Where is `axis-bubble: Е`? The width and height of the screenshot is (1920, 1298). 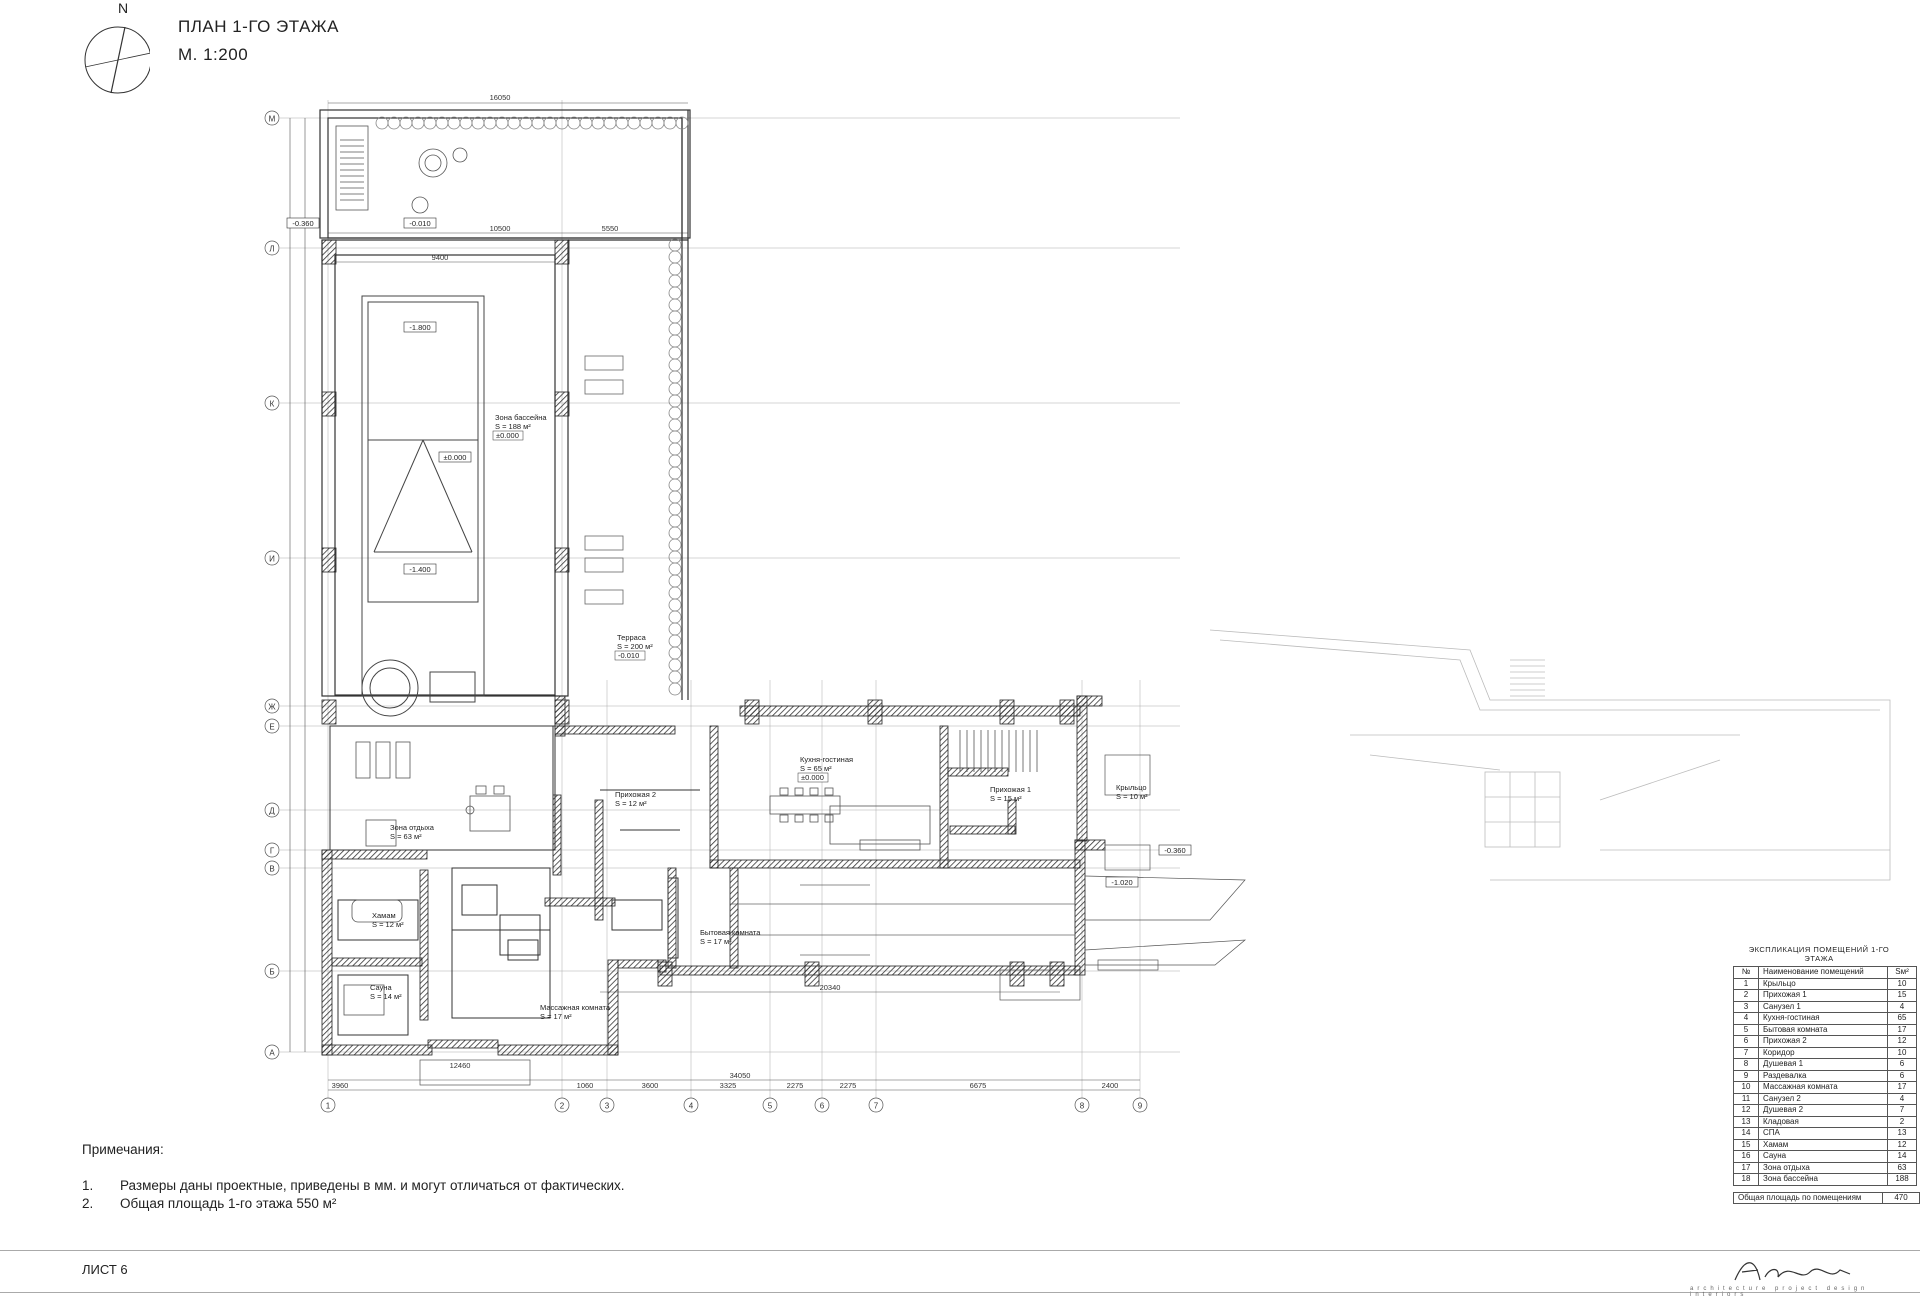
axis-bubble: Е is located at coordinates (272, 726).